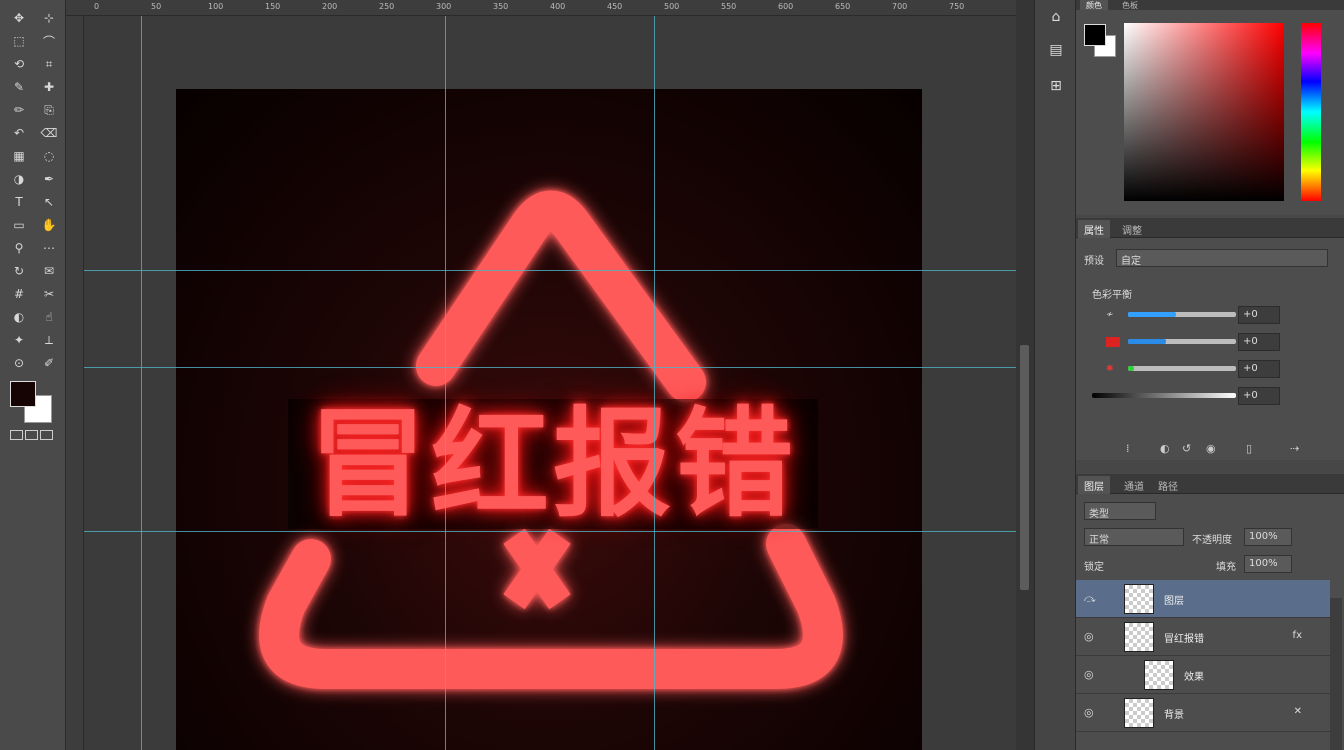 The width and height of the screenshot is (1344, 750). Describe the element at coordinates (19, 340) in the screenshot. I see `magic-wand-tool-icon: ✦` at that location.